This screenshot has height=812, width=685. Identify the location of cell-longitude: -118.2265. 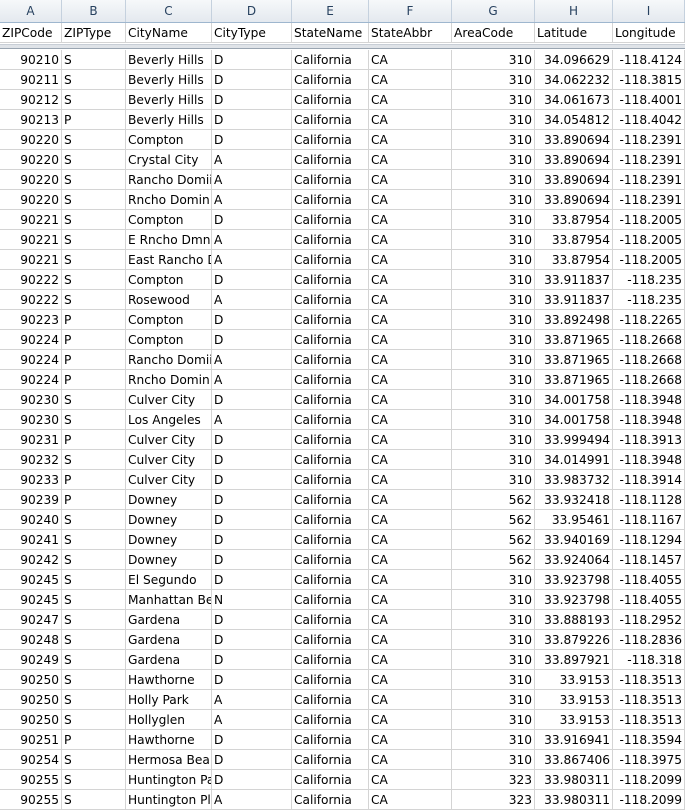
(649, 320).